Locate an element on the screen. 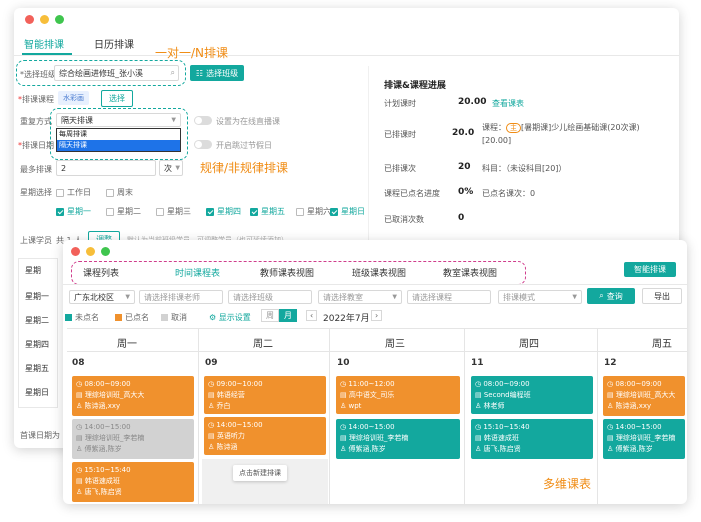 This screenshot has width=701, height=522. mode-placeholder: 排课模式 is located at coordinates (519, 297).